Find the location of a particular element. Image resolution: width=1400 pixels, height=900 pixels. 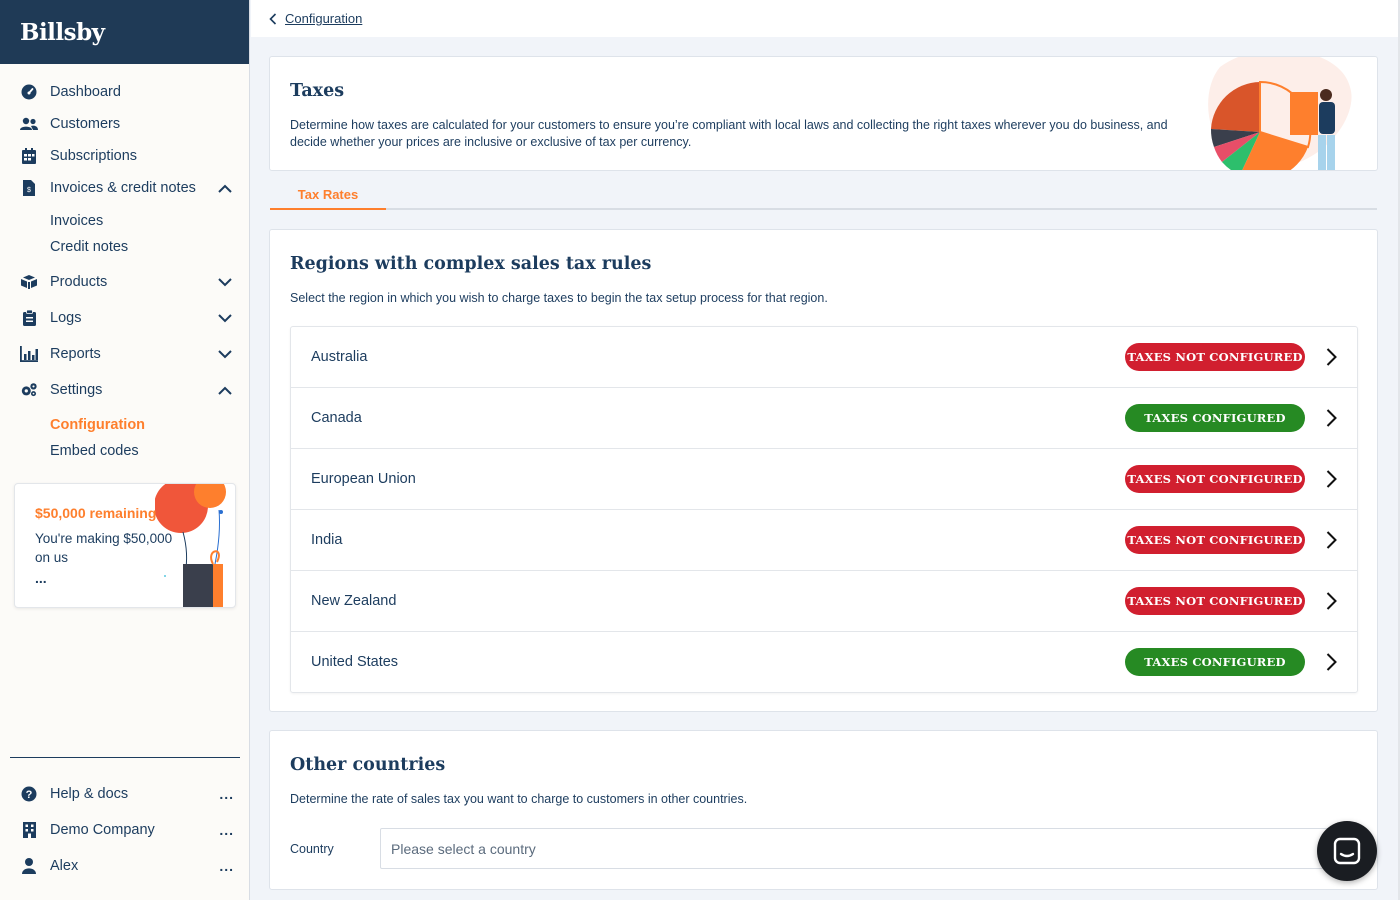

region-row-united-states: United States TAXES CONFIGURED is located at coordinates (824, 662).